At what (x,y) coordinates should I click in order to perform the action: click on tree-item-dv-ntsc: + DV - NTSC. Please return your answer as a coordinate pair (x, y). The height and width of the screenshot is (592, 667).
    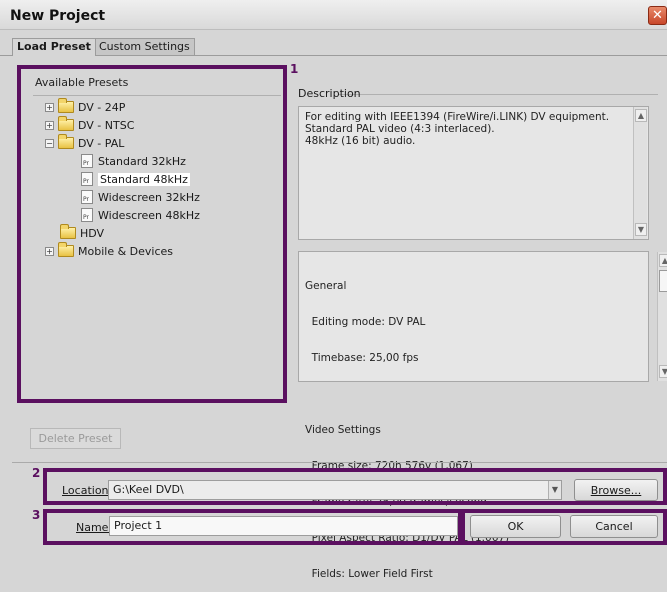
    Looking at the image, I should click on (90, 124).